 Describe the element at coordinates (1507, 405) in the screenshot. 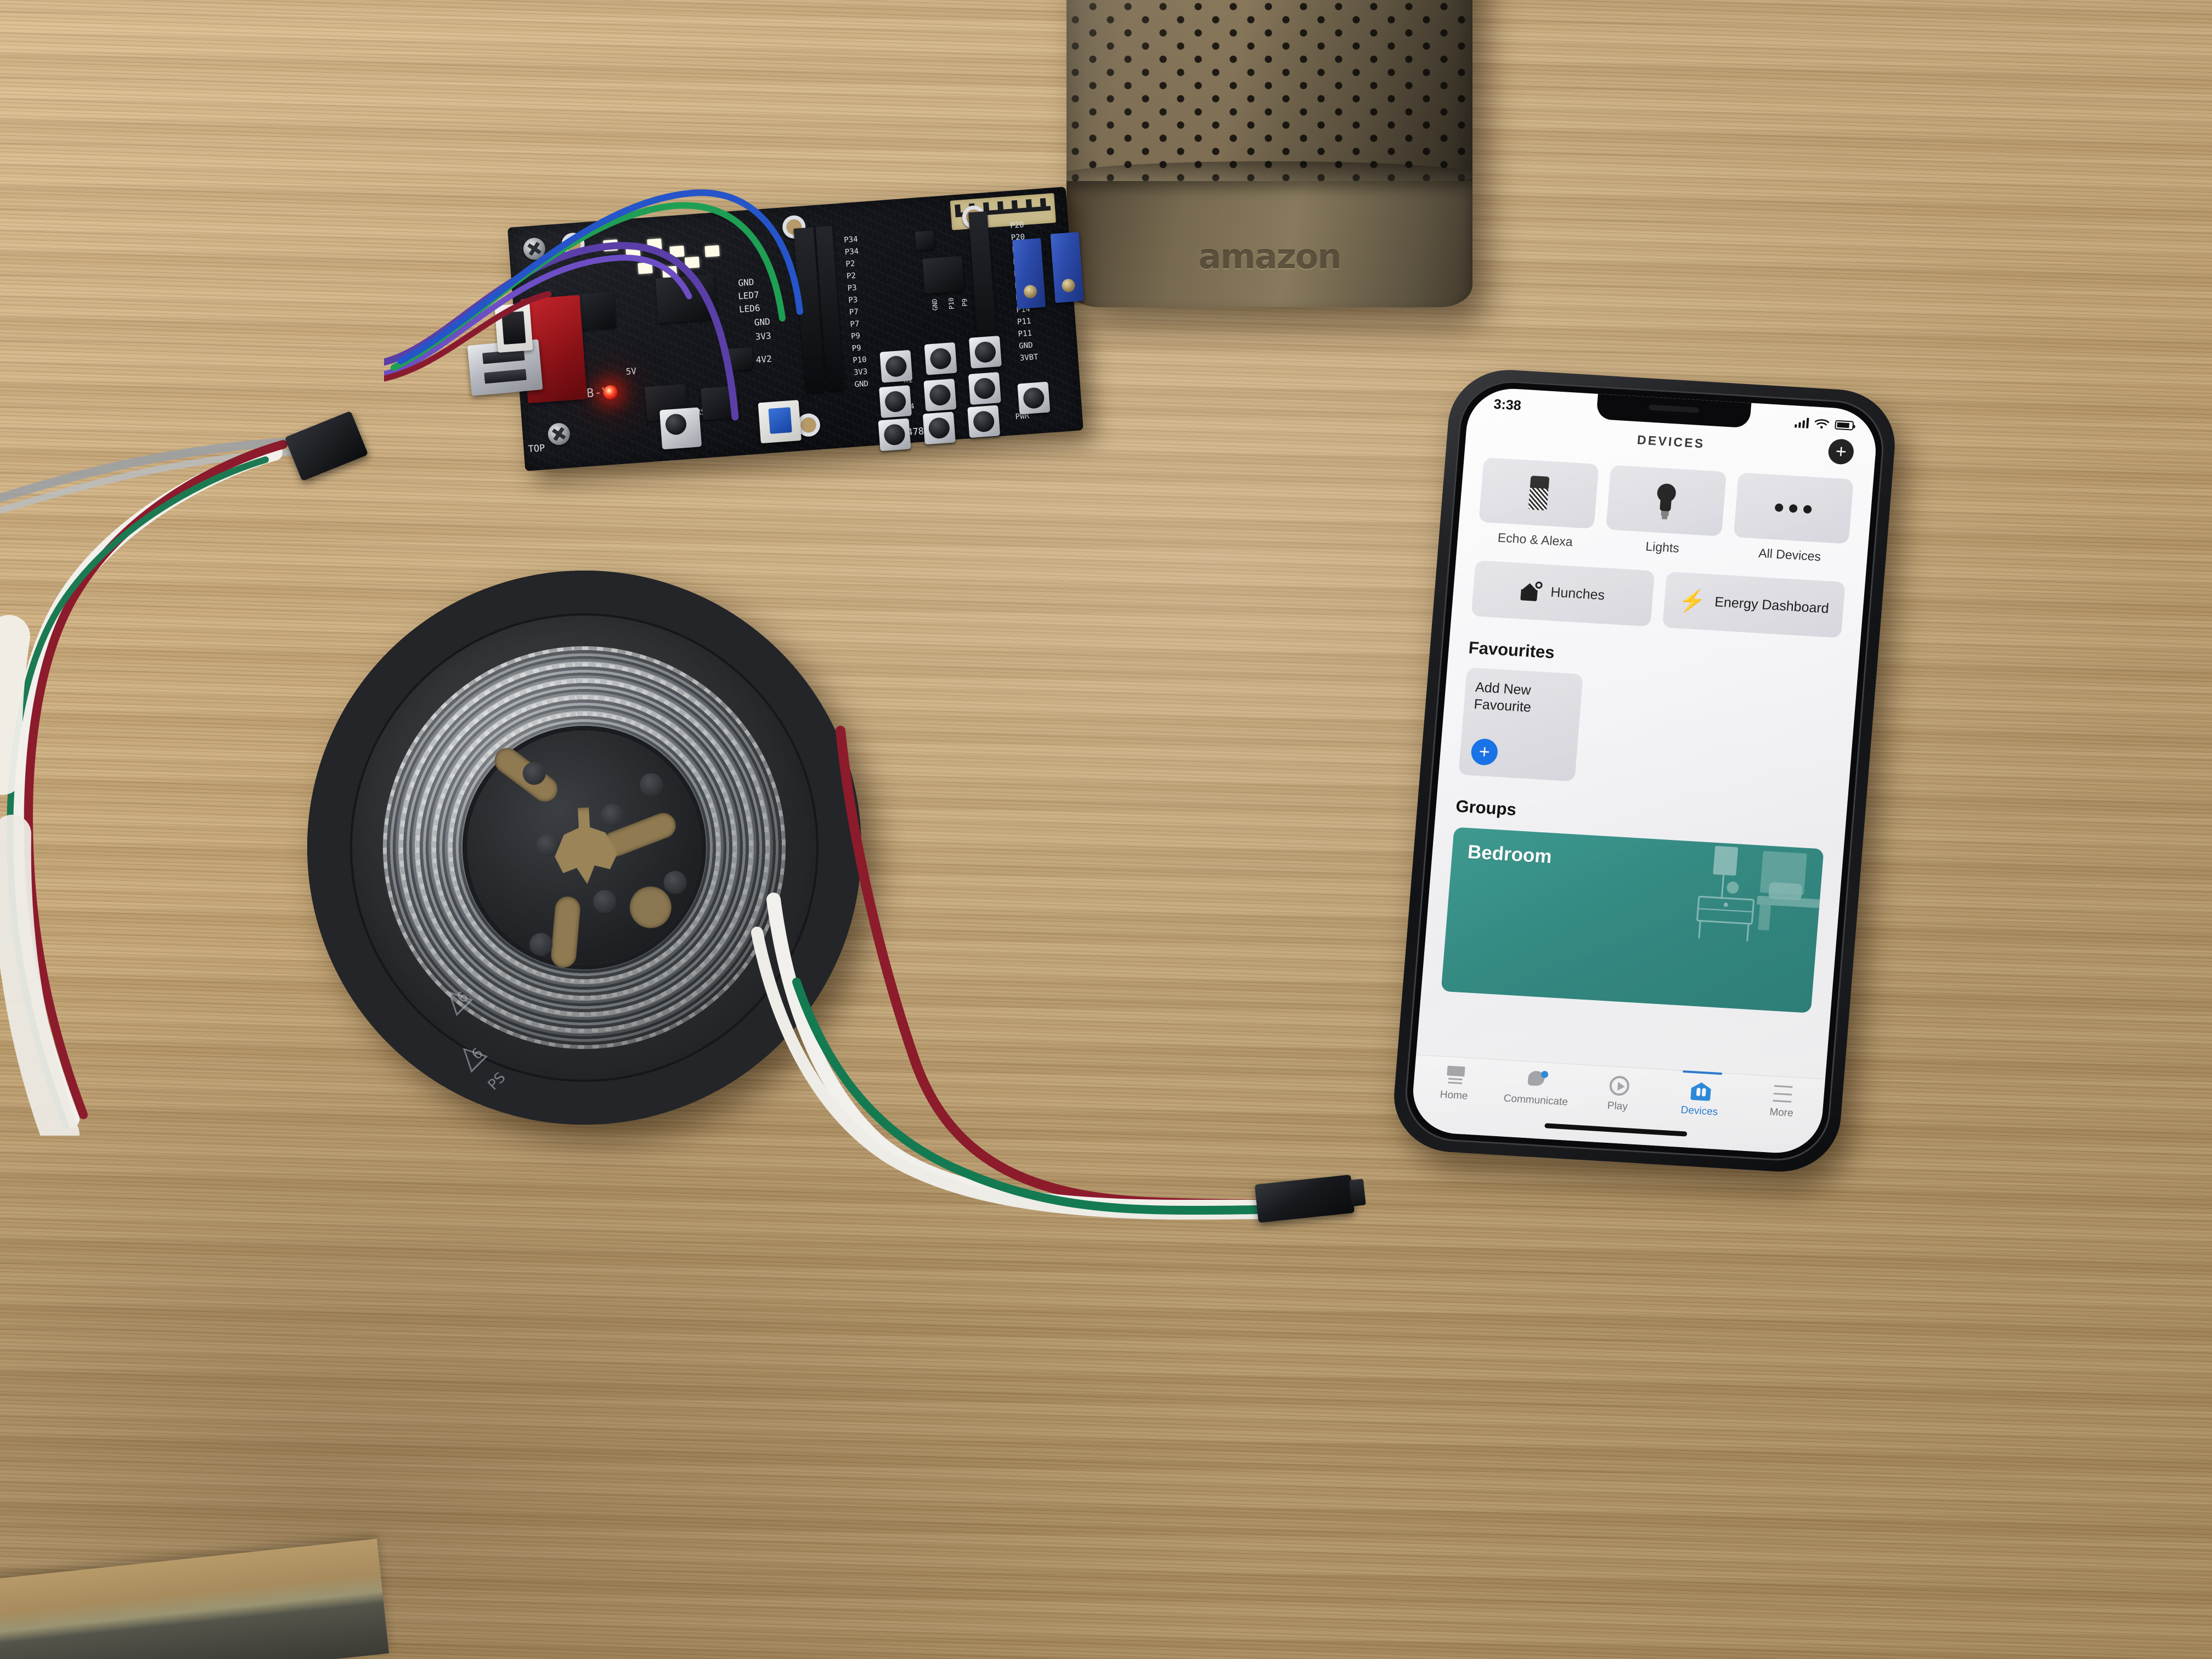

I see `status-time: 3:38` at that location.